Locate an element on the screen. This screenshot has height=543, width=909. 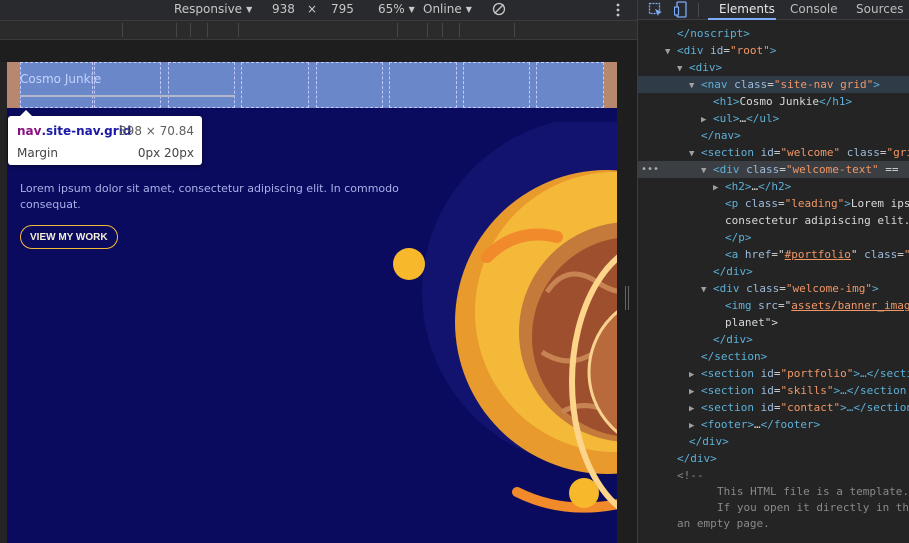
dom-node: ▶ <section id="skills">…</section is located at coordinates (773, 390).